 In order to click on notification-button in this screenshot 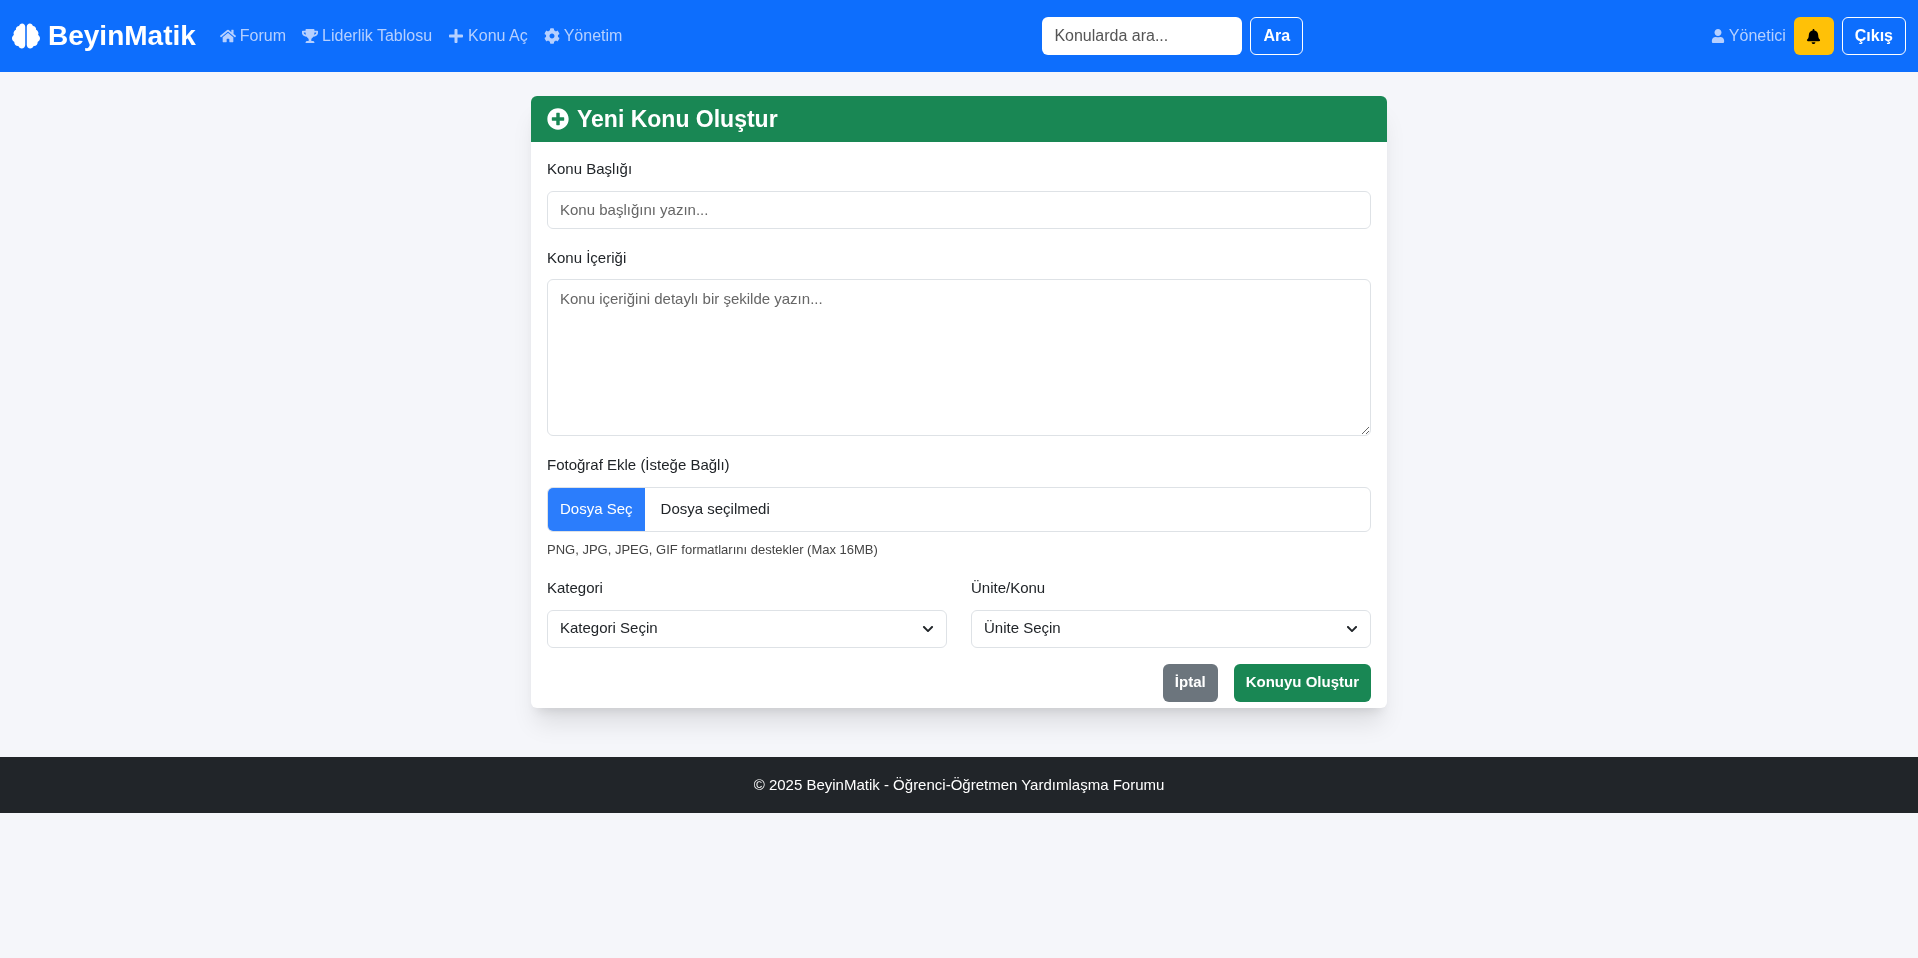, I will do `click(1813, 36)`.